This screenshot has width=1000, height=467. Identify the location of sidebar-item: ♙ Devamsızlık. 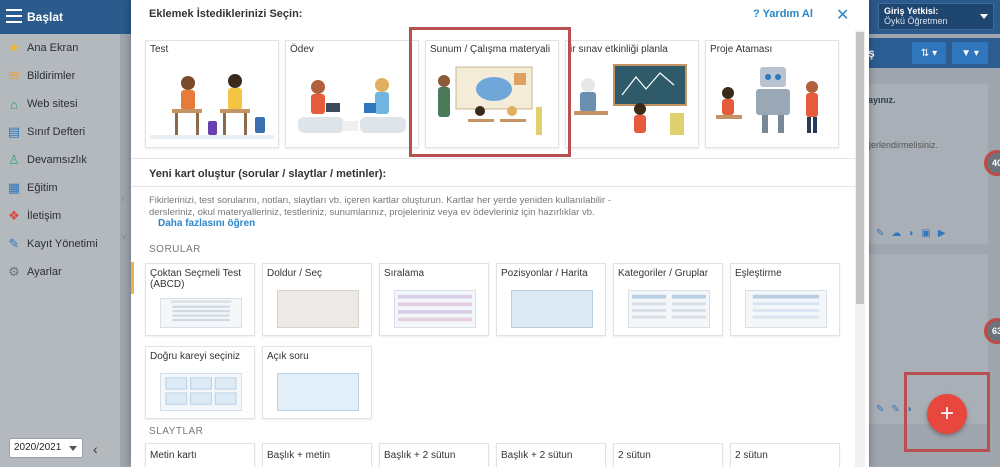
(60, 160).